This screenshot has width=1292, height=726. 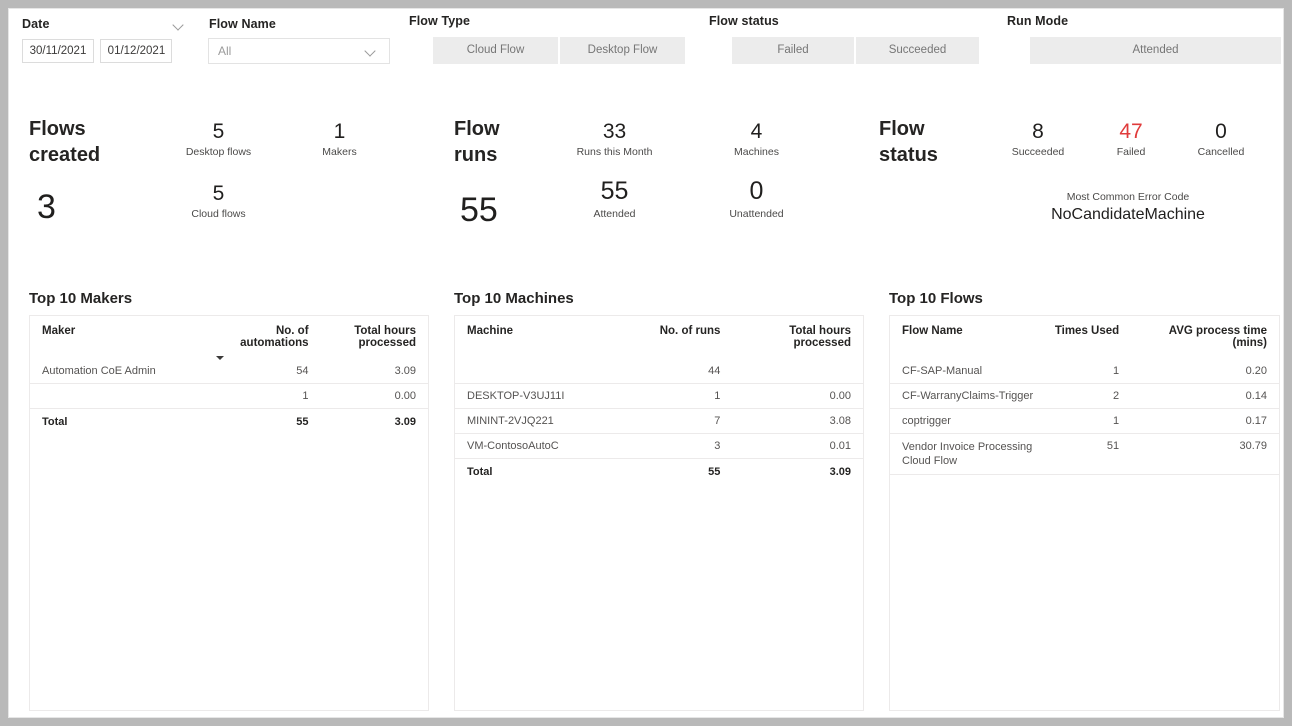 I want to click on cell-total-no-of-automations: 55, so click(x=302, y=422).